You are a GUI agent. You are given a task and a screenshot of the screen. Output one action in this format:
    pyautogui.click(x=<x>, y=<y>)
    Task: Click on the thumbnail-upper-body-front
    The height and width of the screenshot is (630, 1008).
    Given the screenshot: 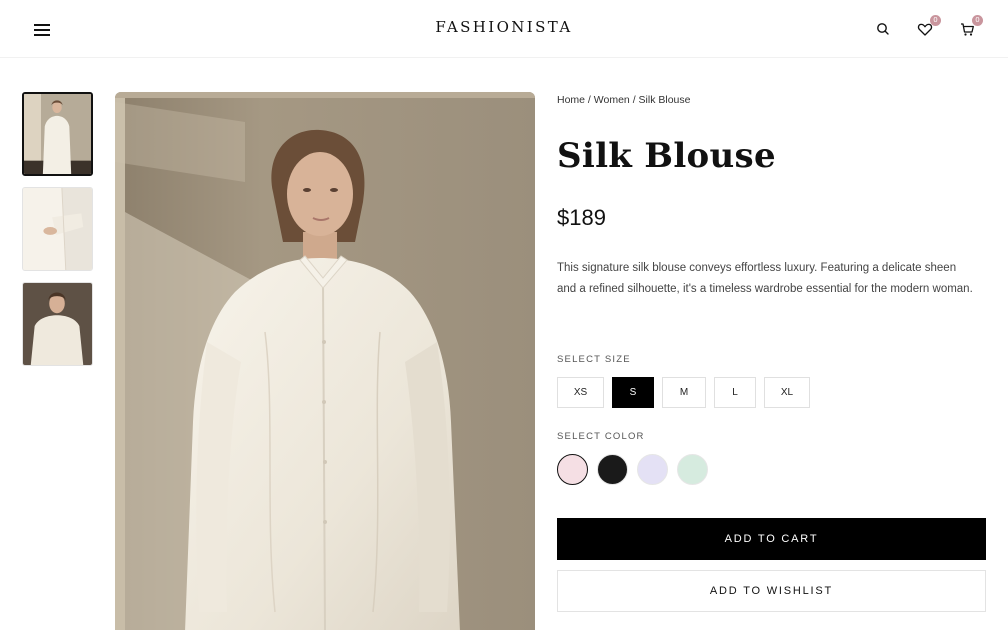 What is the action you would take?
    pyautogui.click(x=57, y=324)
    